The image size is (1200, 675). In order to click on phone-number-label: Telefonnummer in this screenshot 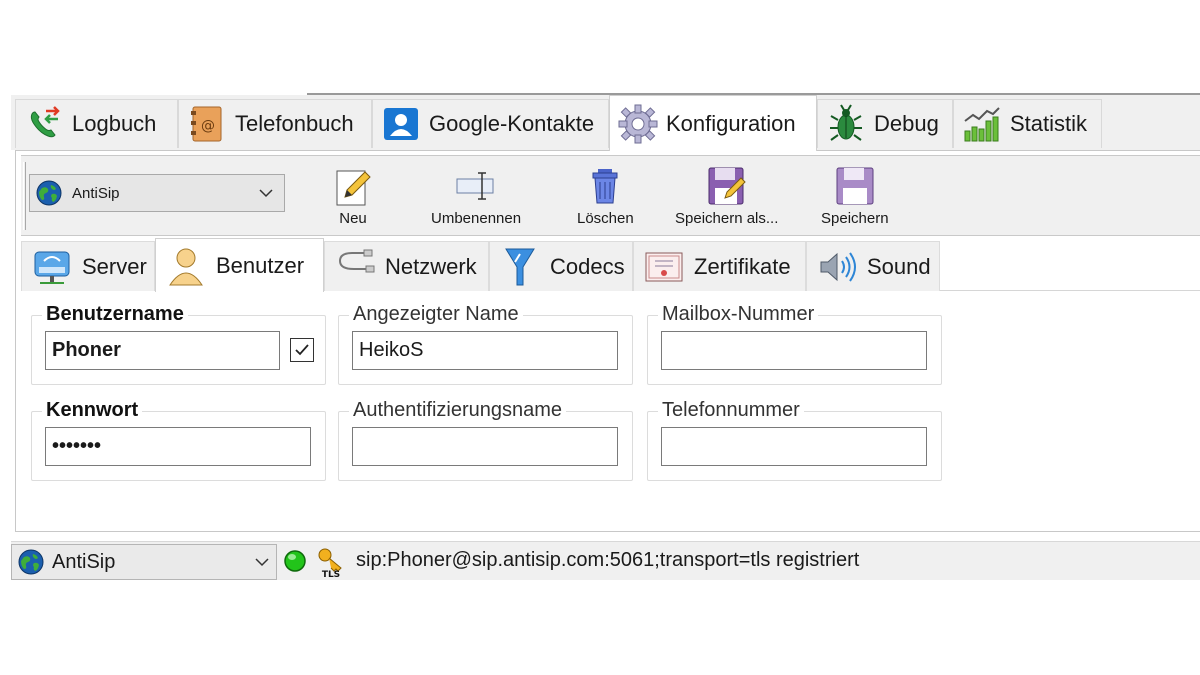, I will do `click(731, 410)`.